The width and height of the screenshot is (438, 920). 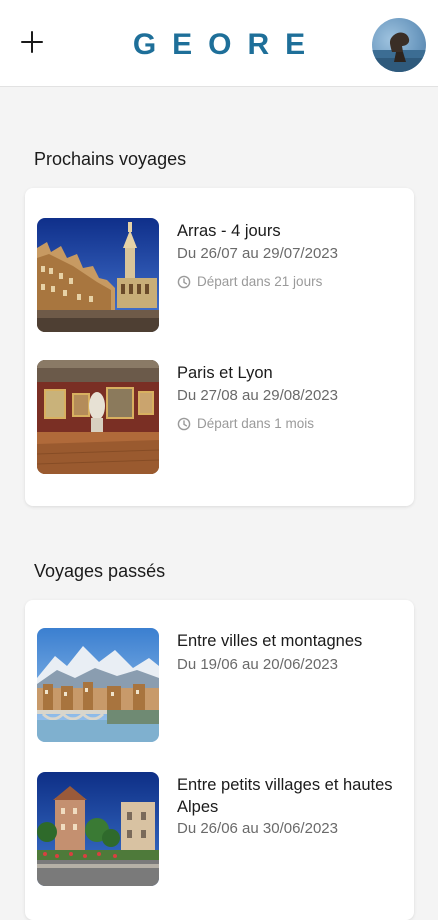 I want to click on trip-departure: Départ dans 1 mois, so click(x=245, y=423).